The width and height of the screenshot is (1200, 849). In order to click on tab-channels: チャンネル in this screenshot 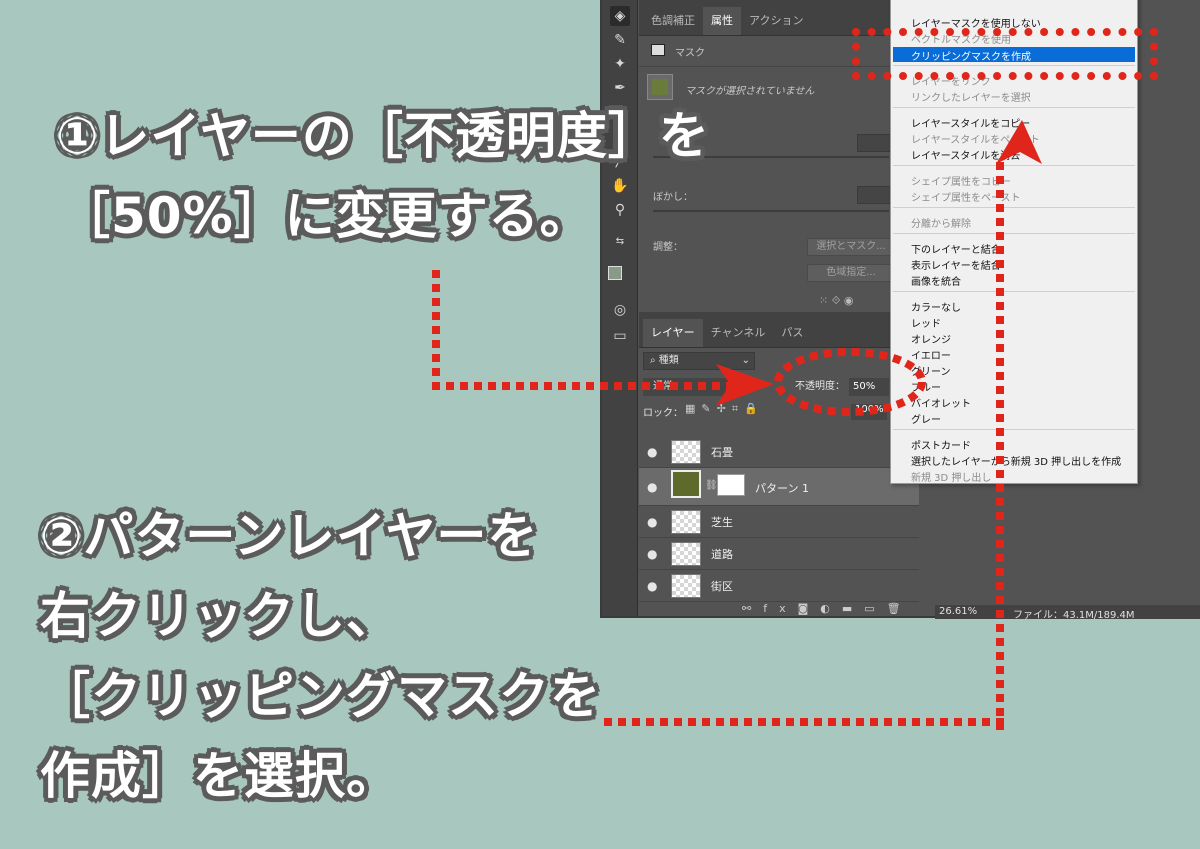, I will do `click(738, 333)`.